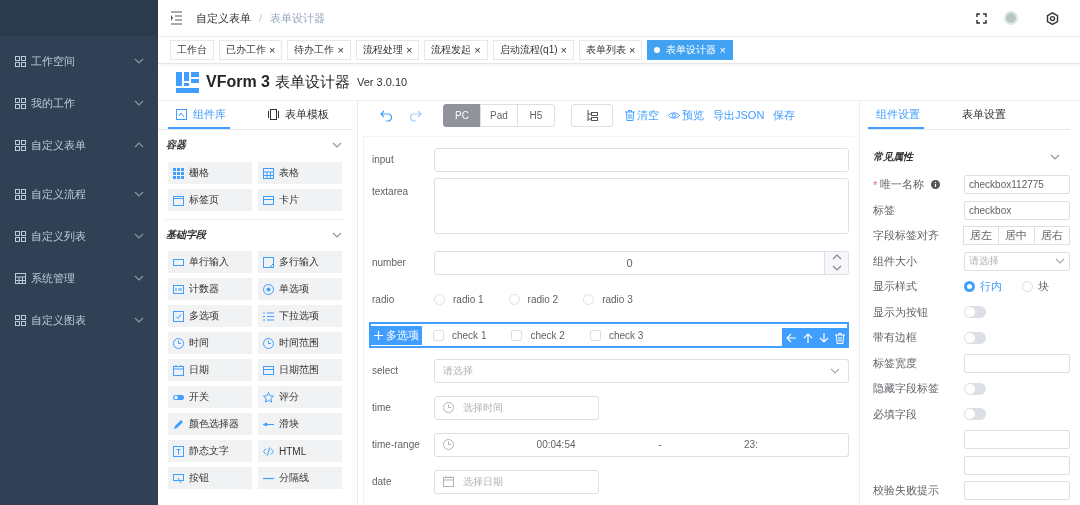 This screenshot has width=1080, height=505. What do you see at coordinates (387, 50) in the screenshot?
I see `page-tab: 流程处理 ×` at bounding box center [387, 50].